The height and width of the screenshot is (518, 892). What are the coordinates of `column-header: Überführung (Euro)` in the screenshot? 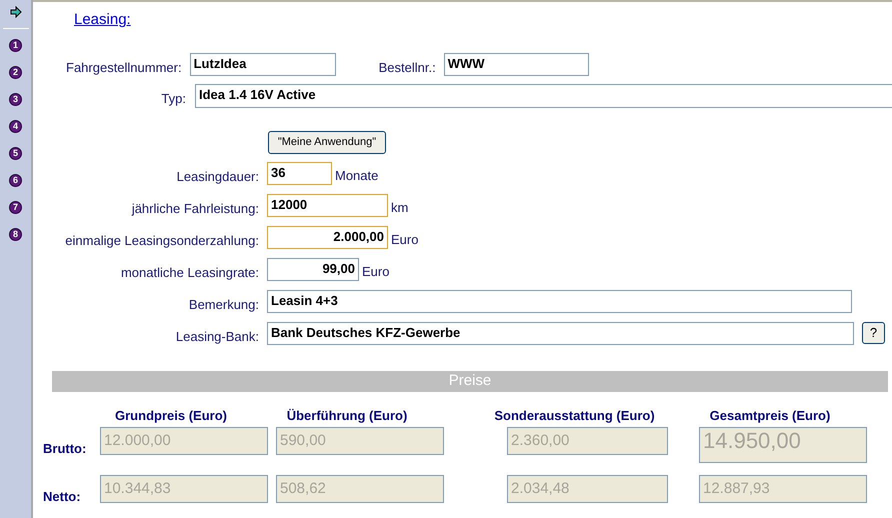 It's located at (347, 415).